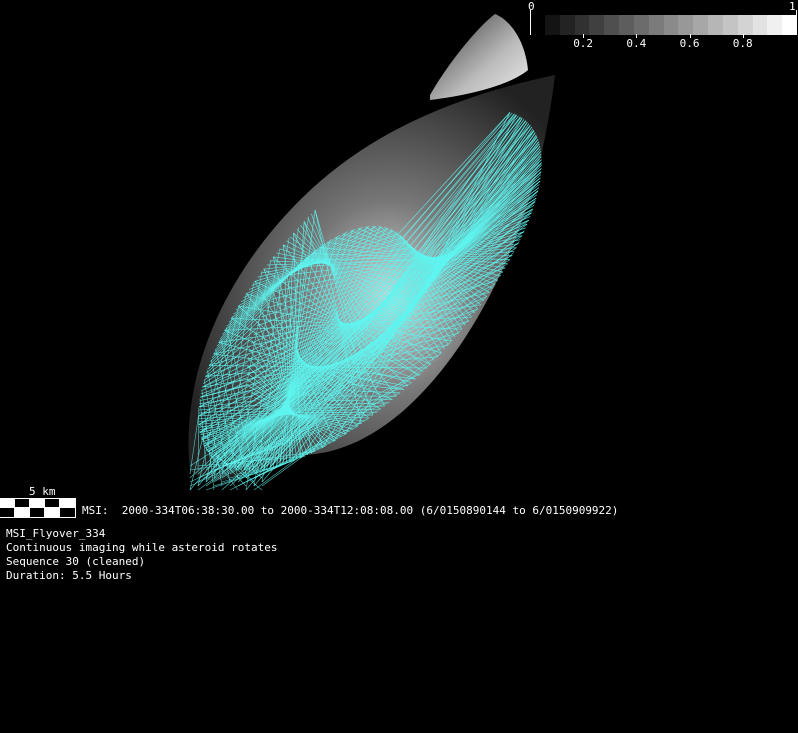 This screenshot has height=733, width=798. Describe the element at coordinates (636, 43) in the screenshot. I see `colorbar-tick-label: 0.4` at that location.